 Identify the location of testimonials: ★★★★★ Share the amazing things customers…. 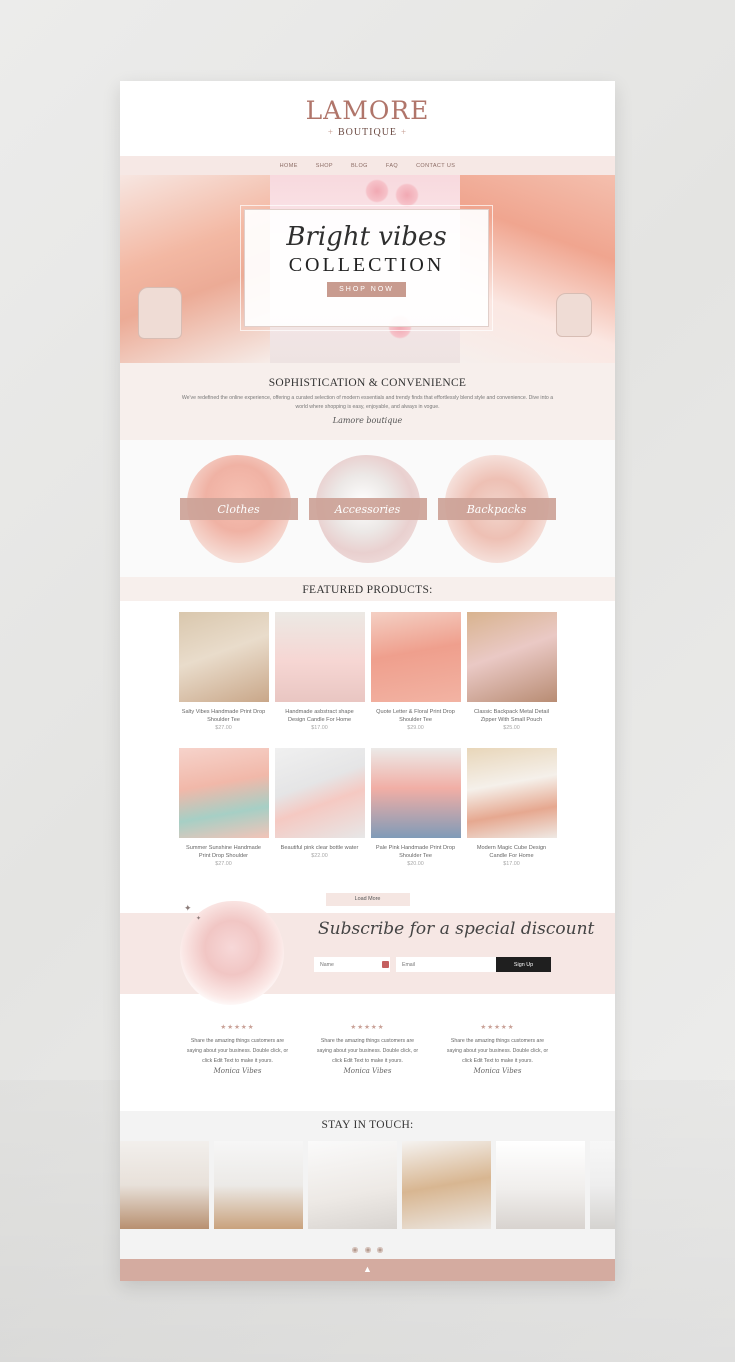
(367, 1049).